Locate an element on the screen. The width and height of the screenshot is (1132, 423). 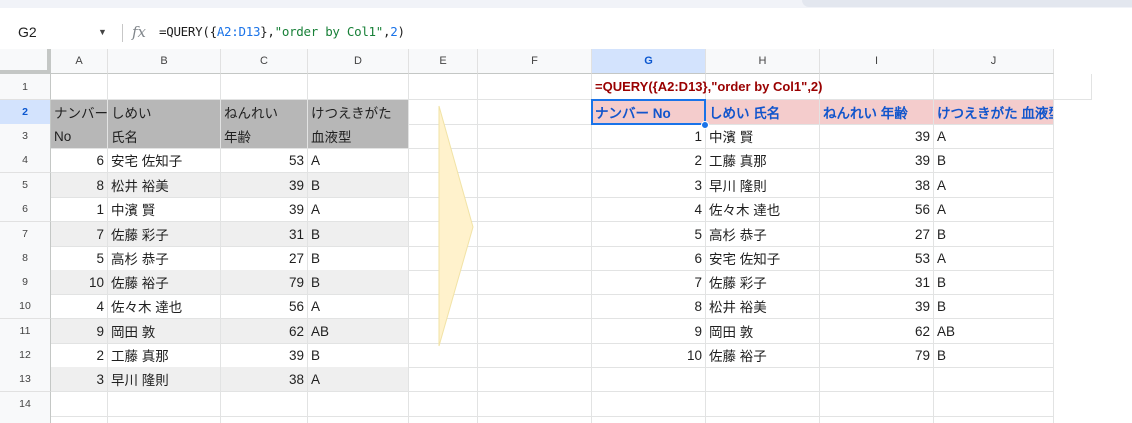
column-header-j: J is located at coordinates (994, 61).